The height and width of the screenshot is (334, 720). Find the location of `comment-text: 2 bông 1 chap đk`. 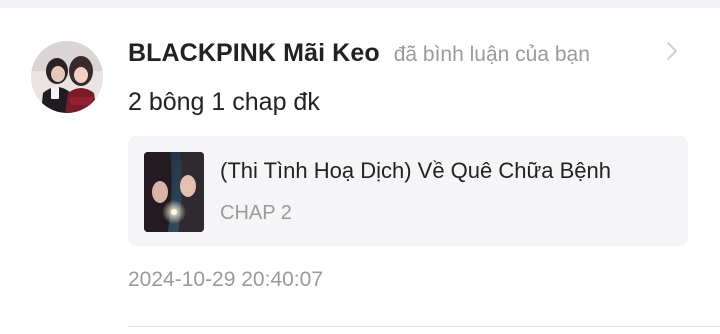

comment-text: 2 bông 1 chap đk is located at coordinates (224, 102).